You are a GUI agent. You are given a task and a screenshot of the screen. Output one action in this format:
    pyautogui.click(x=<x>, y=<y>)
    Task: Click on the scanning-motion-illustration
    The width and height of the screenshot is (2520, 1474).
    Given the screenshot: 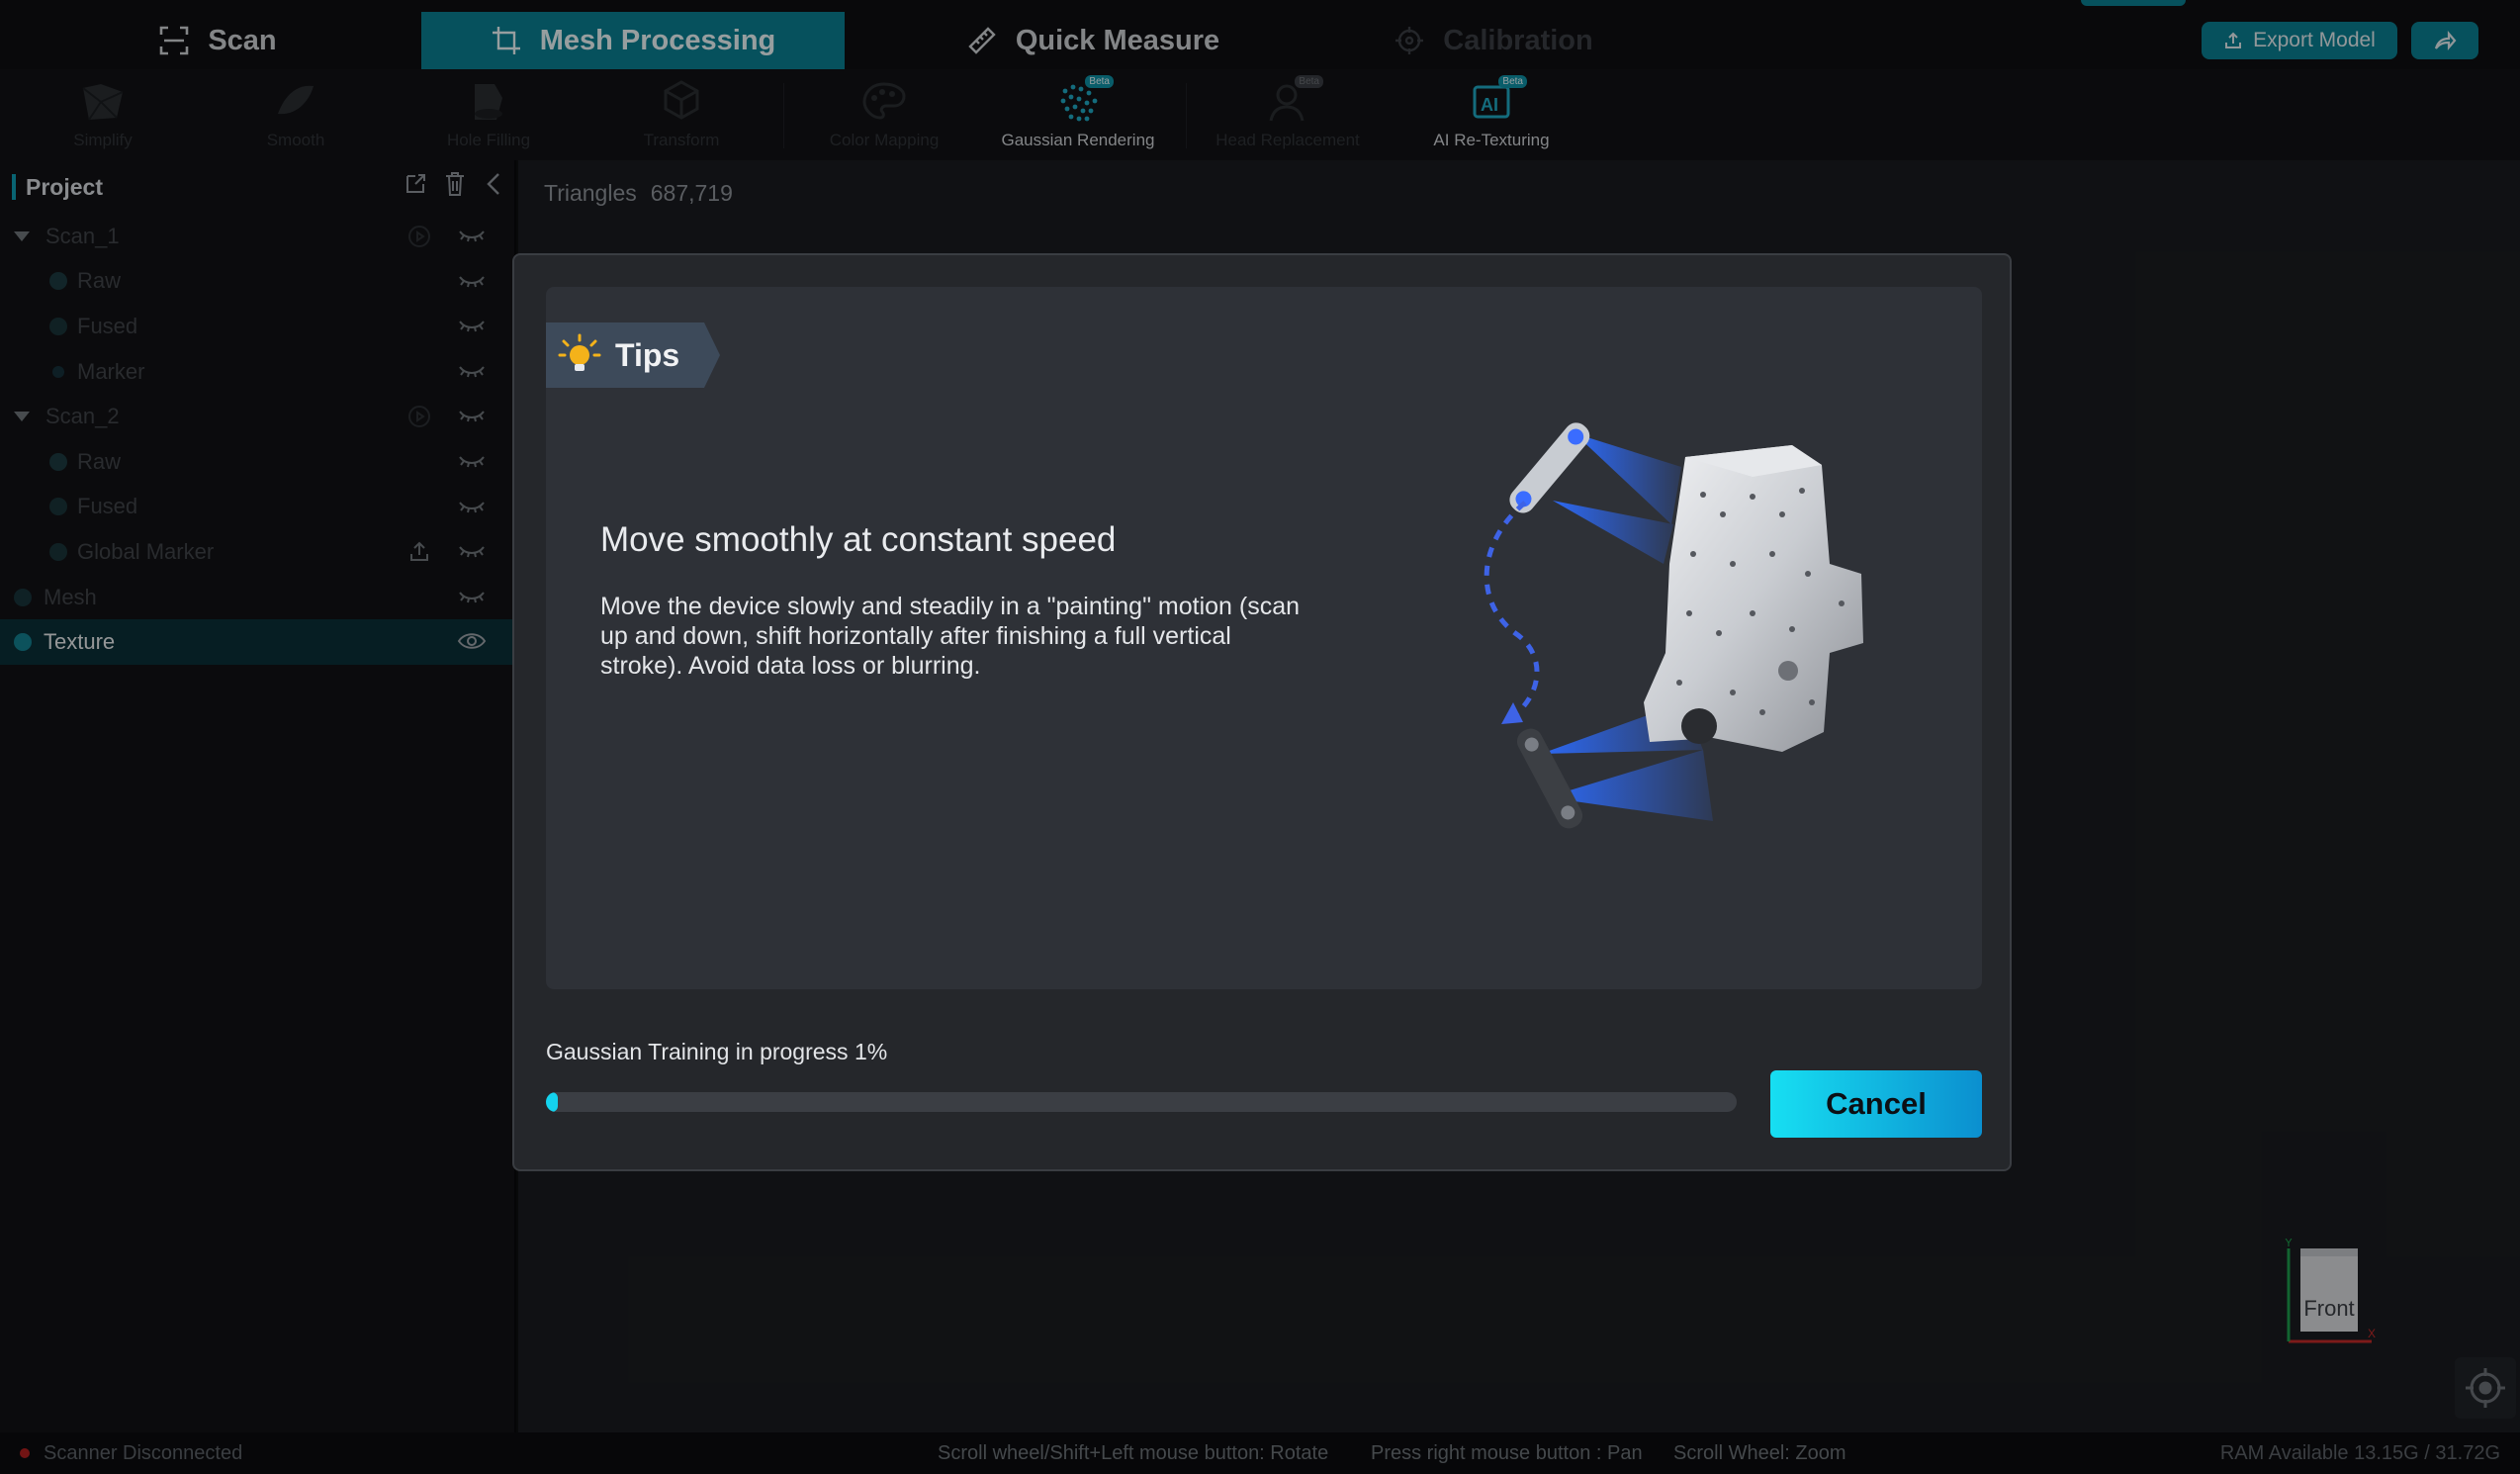 What is the action you would take?
    pyautogui.click(x=1673, y=625)
    